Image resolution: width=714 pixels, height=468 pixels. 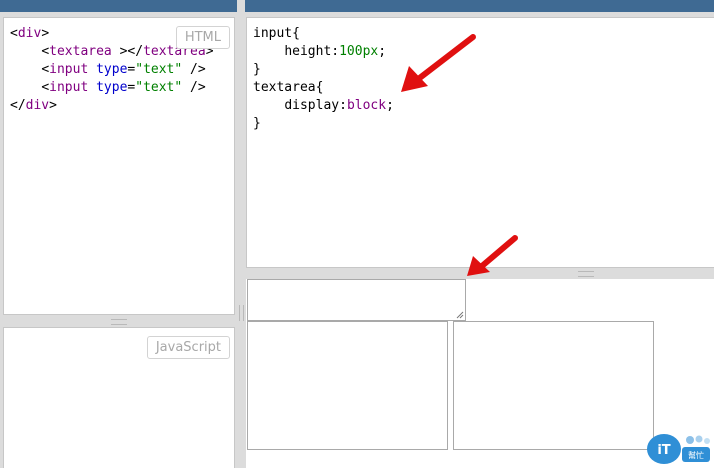 I want to click on result-textarea, so click(x=356, y=300).